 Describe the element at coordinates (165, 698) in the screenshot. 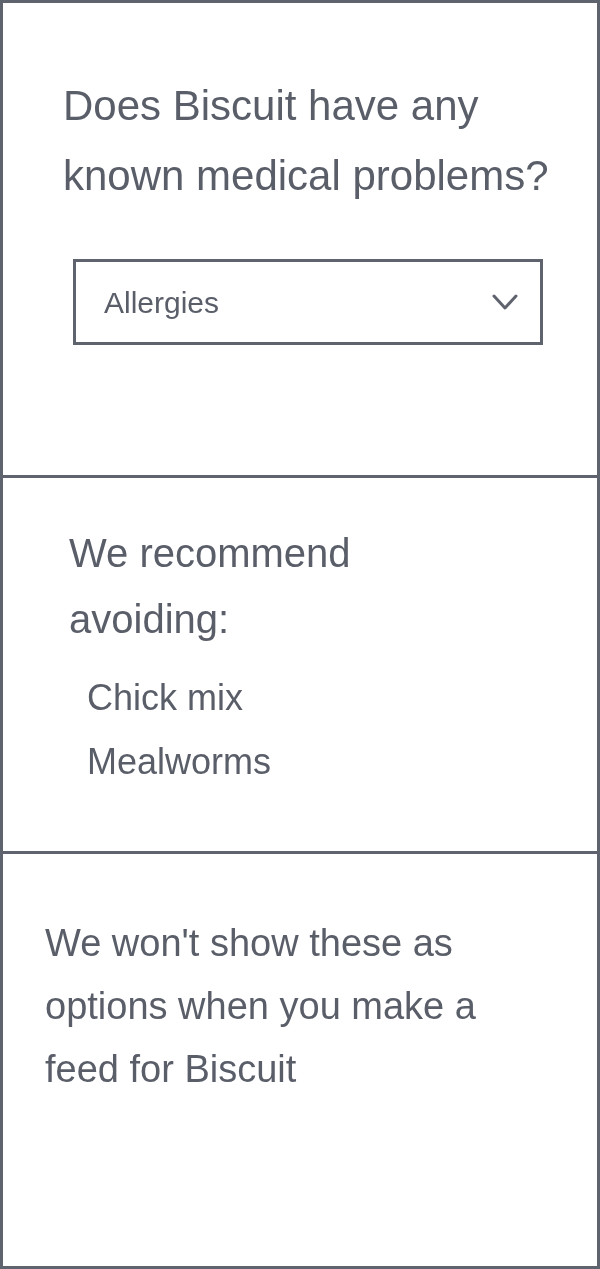

I see `avoided-food-item: Chick mix` at that location.